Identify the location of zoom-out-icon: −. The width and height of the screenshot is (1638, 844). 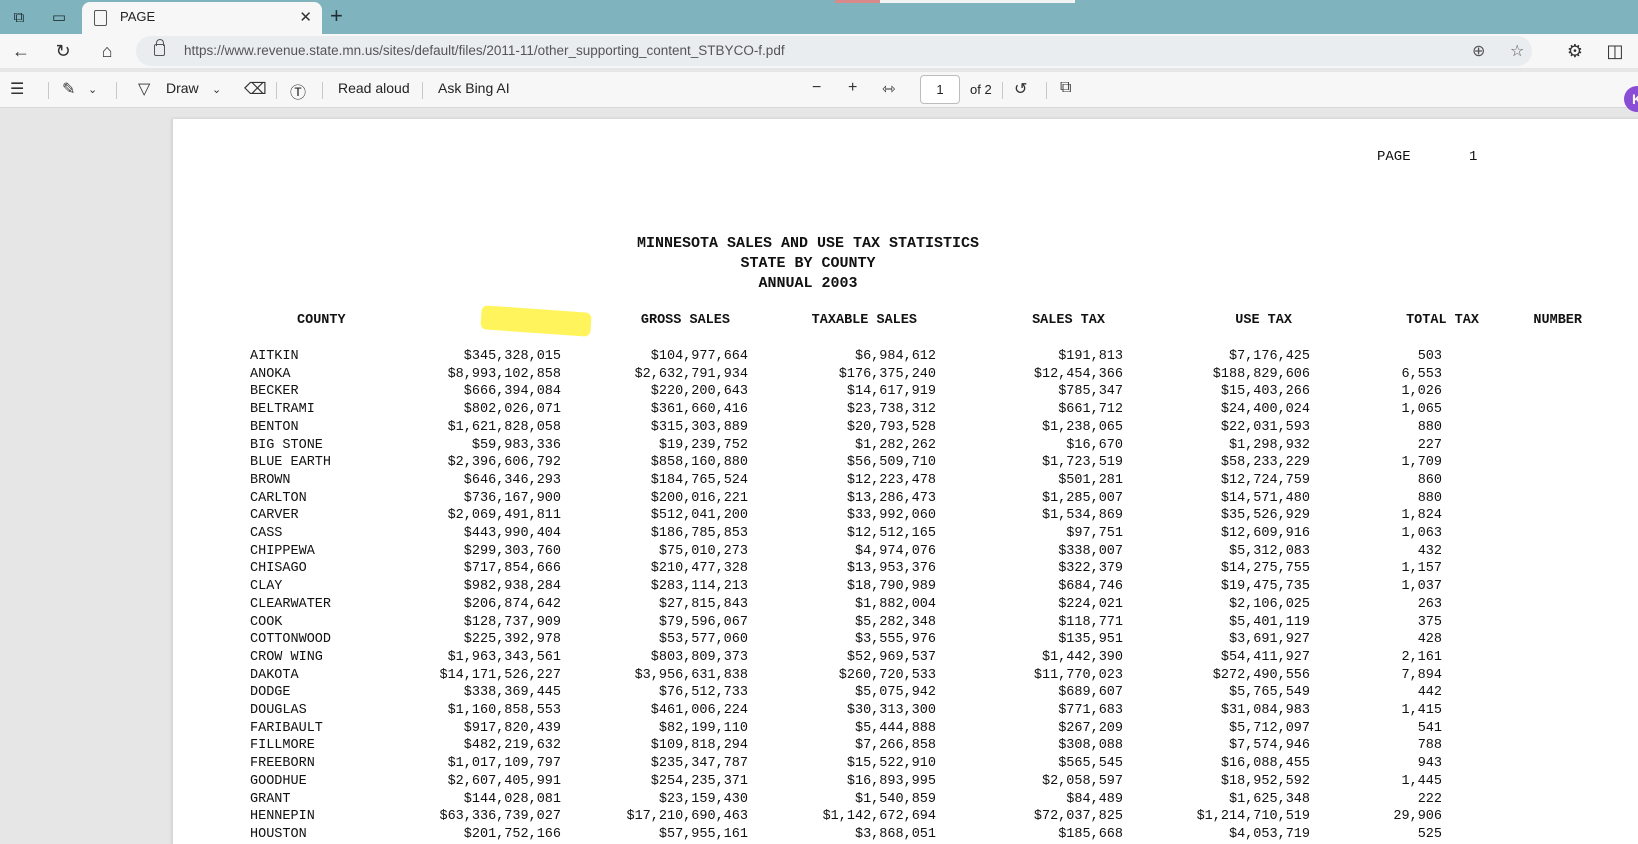
(816, 88).